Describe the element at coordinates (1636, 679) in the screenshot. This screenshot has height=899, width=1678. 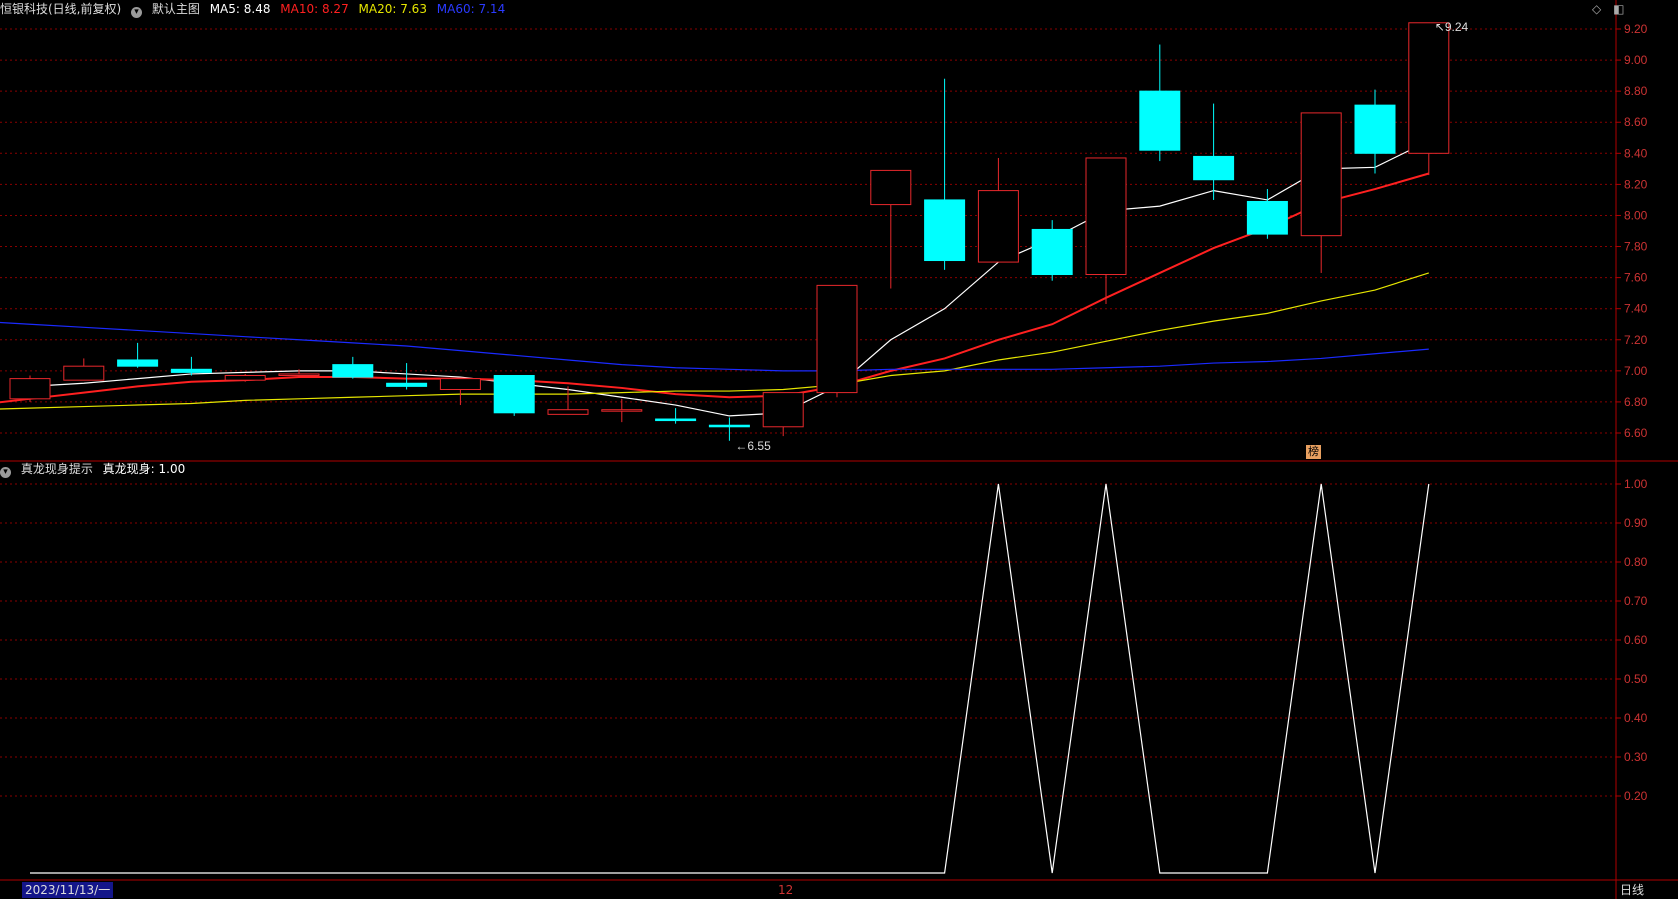
I see `indicator-tick-label: 0.50` at that location.